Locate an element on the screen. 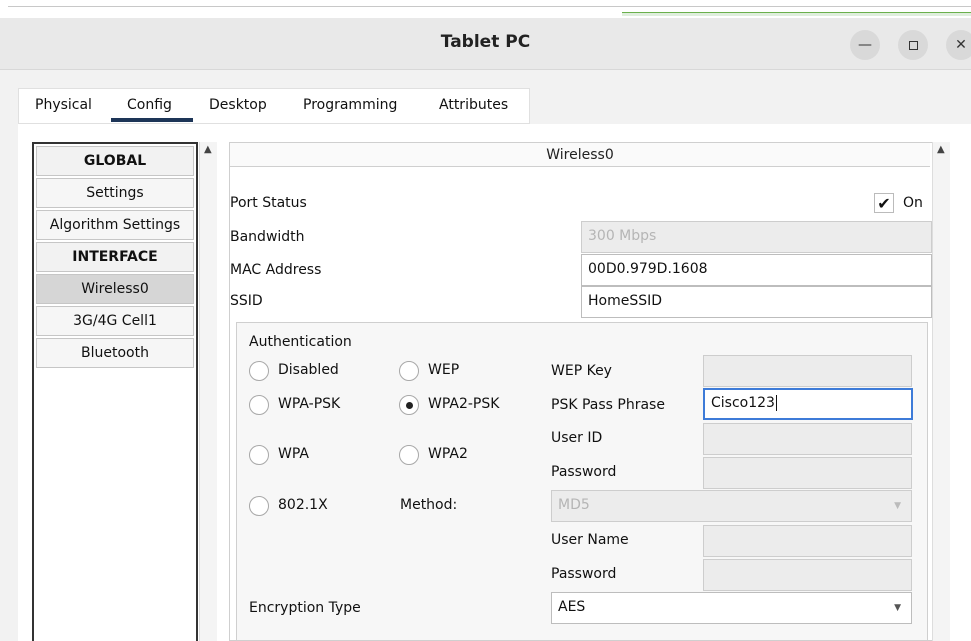 This screenshot has width=971, height=641. radio-wpa-label: WPA is located at coordinates (293, 454).